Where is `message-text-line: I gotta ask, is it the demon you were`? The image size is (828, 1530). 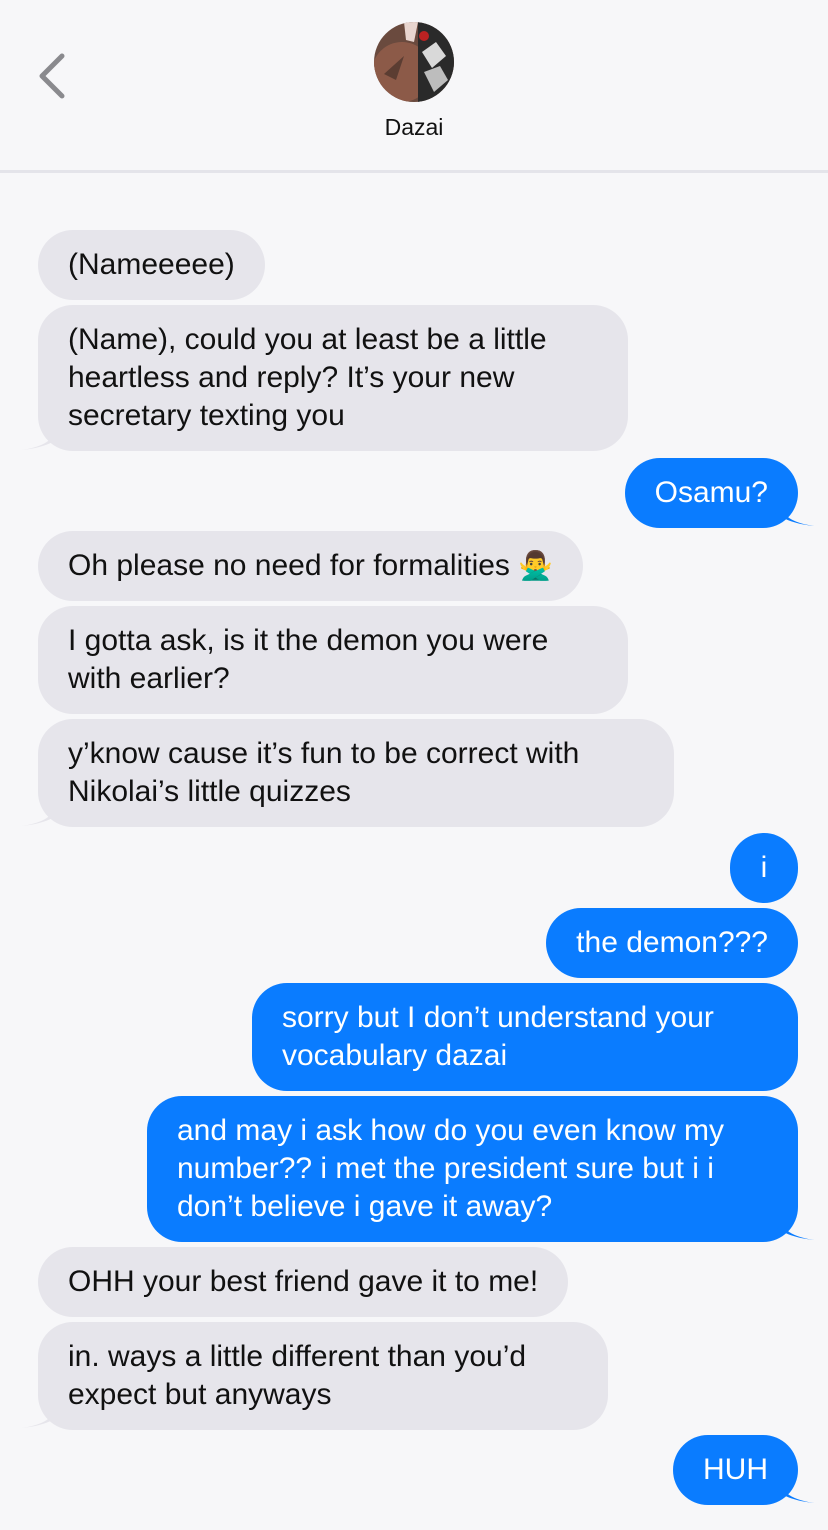
message-text-line: I gotta ask, is it the demon you were is located at coordinates (308, 640).